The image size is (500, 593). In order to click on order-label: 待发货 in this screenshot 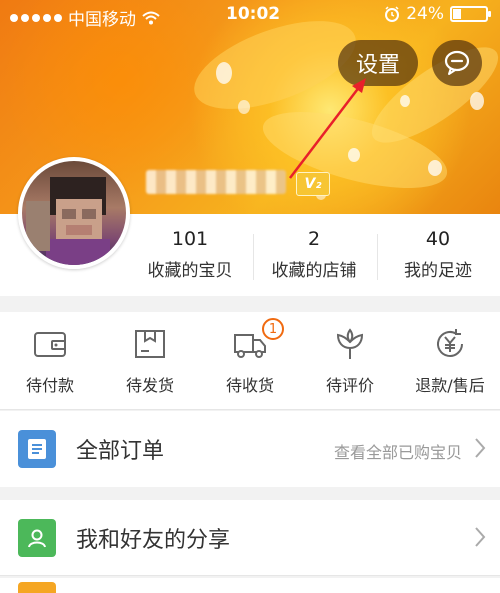, I will do `click(149, 385)`.